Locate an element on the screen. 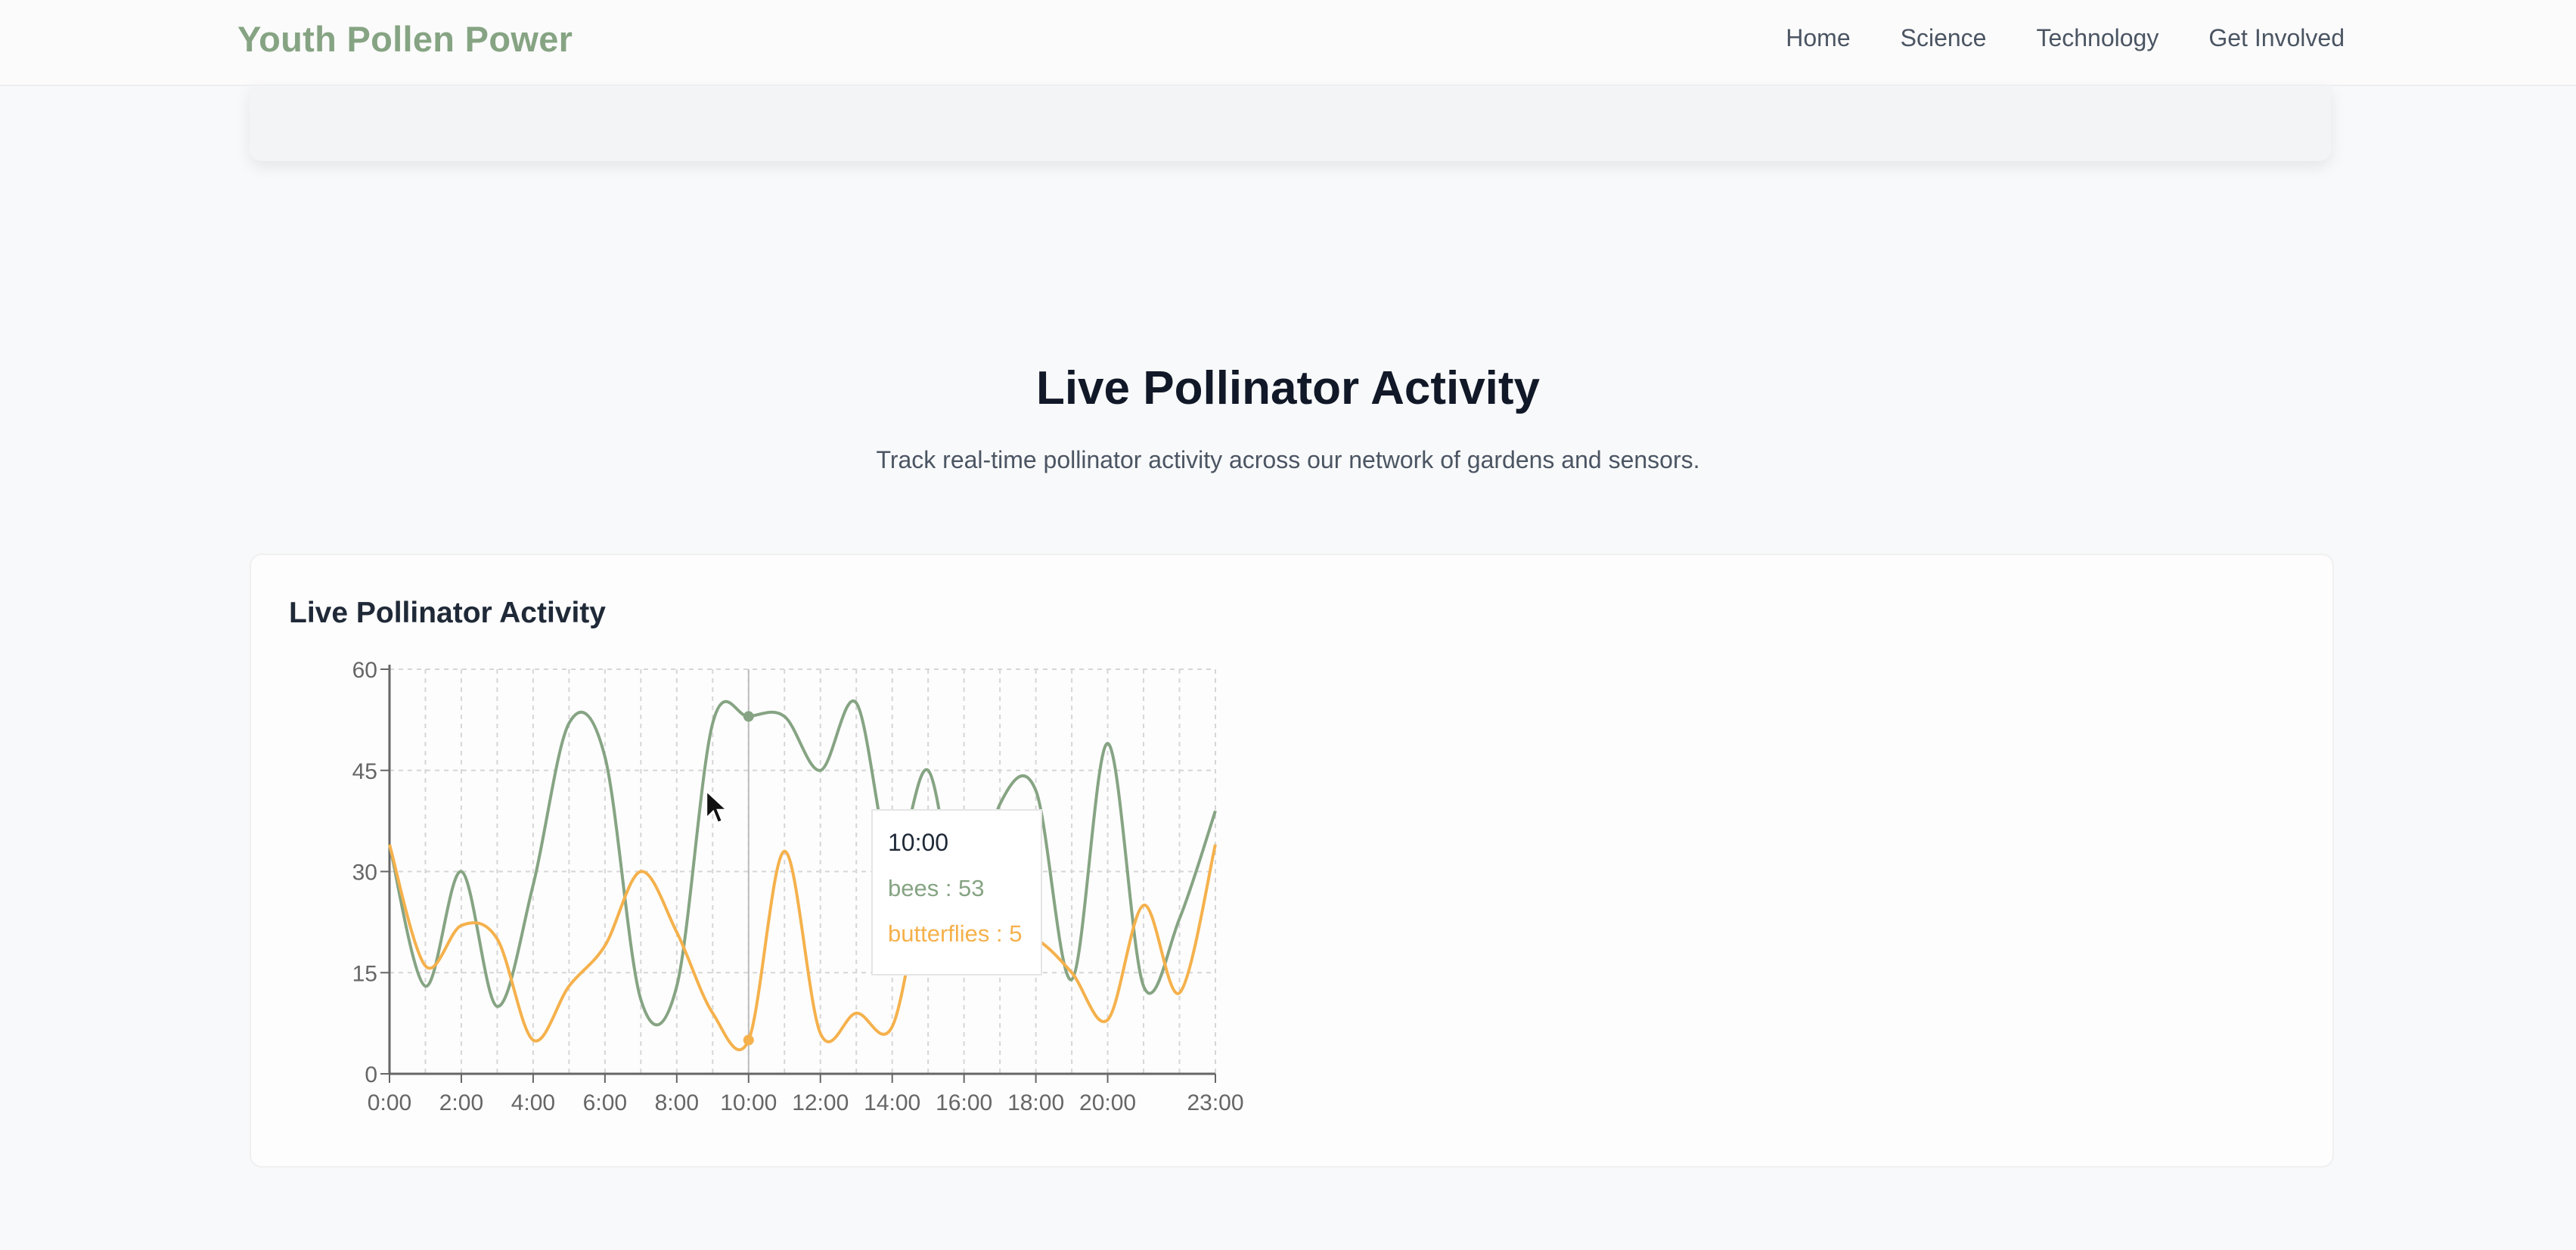 This screenshot has height=1250, width=2576. series-line-bees is located at coordinates (802, 863).